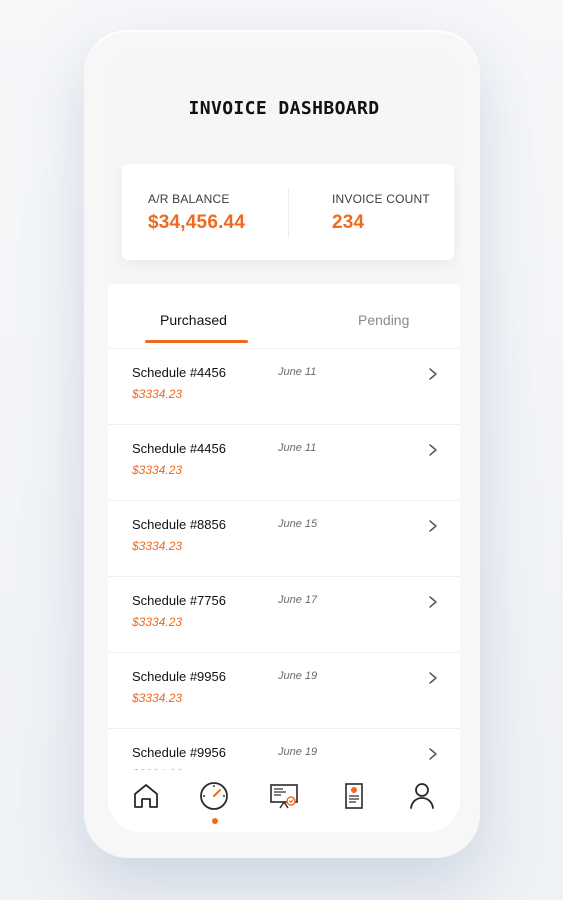  I want to click on invoice-name: Schedule #7756, so click(179, 600).